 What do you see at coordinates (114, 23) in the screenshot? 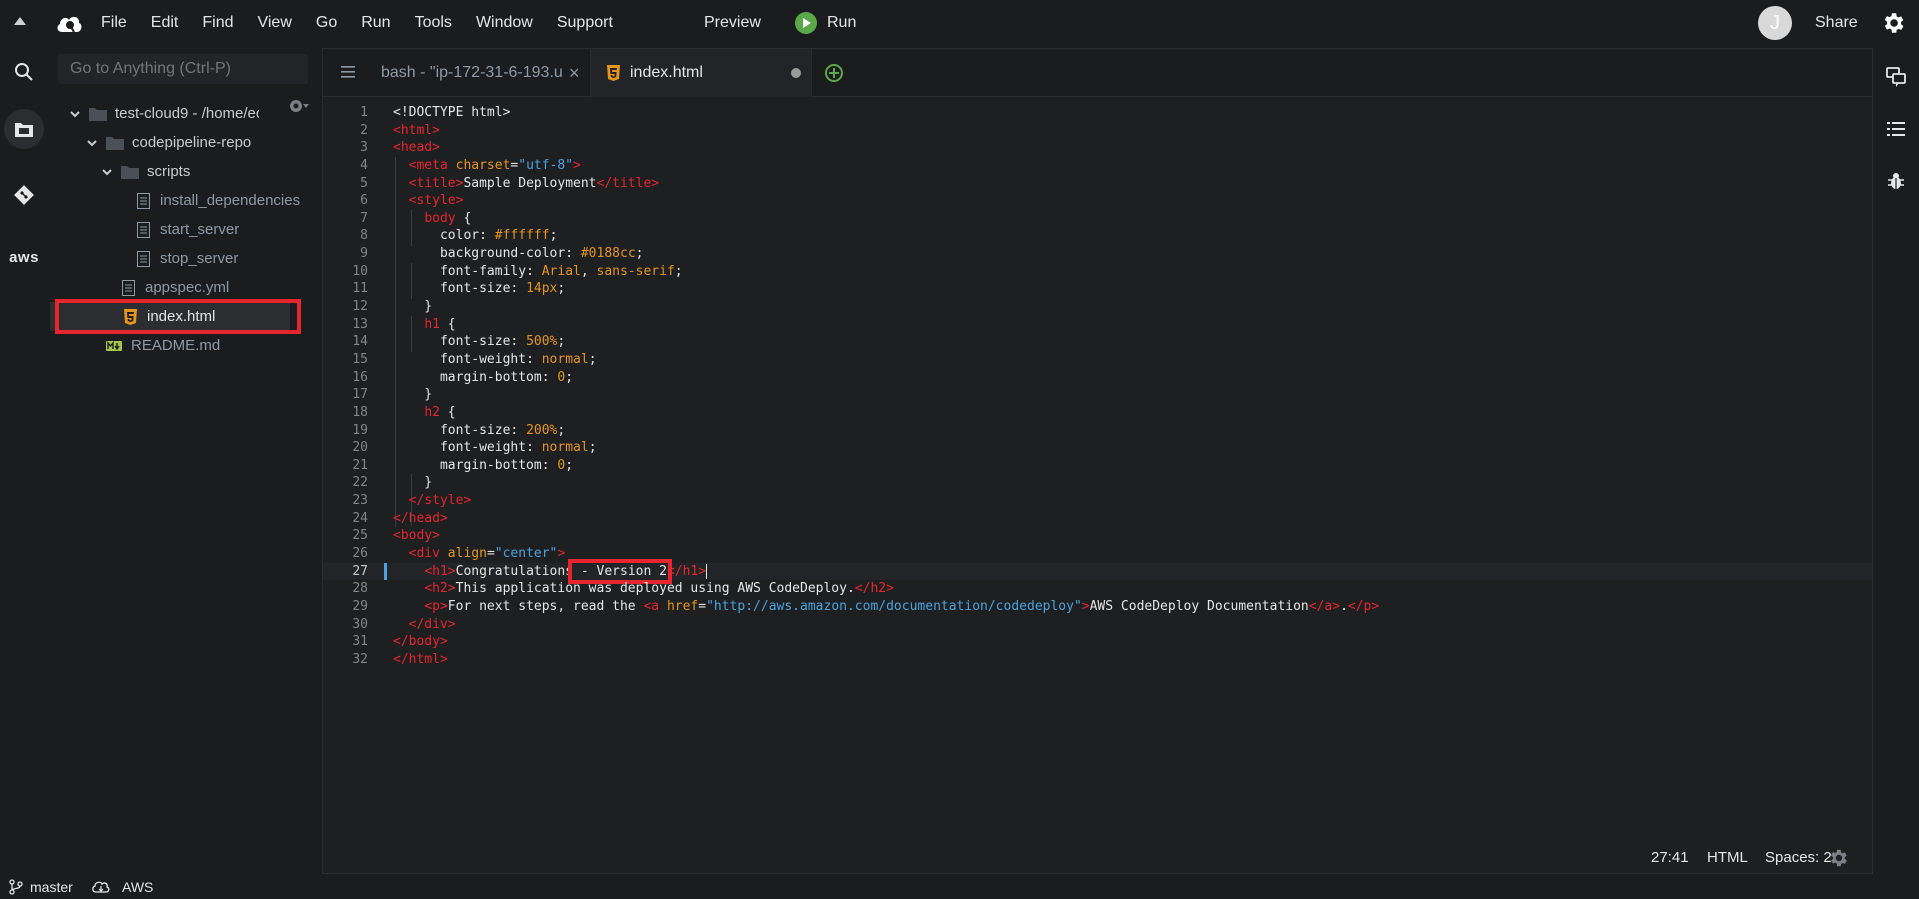
I see `menu-file: File` at bounding box center [114, 23].